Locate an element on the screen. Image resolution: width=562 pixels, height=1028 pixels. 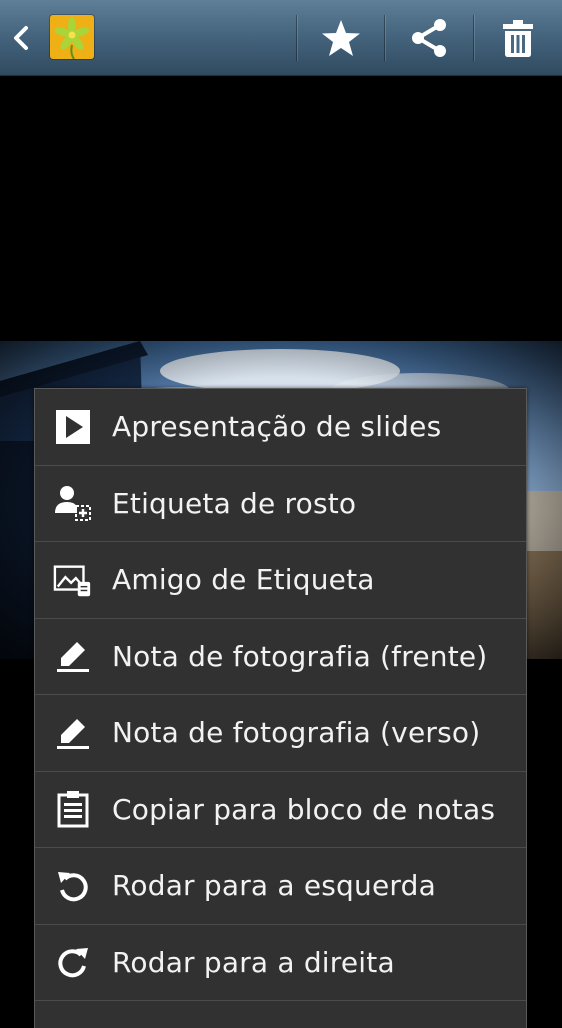
favorite-button is located at coordinates (341, 38).